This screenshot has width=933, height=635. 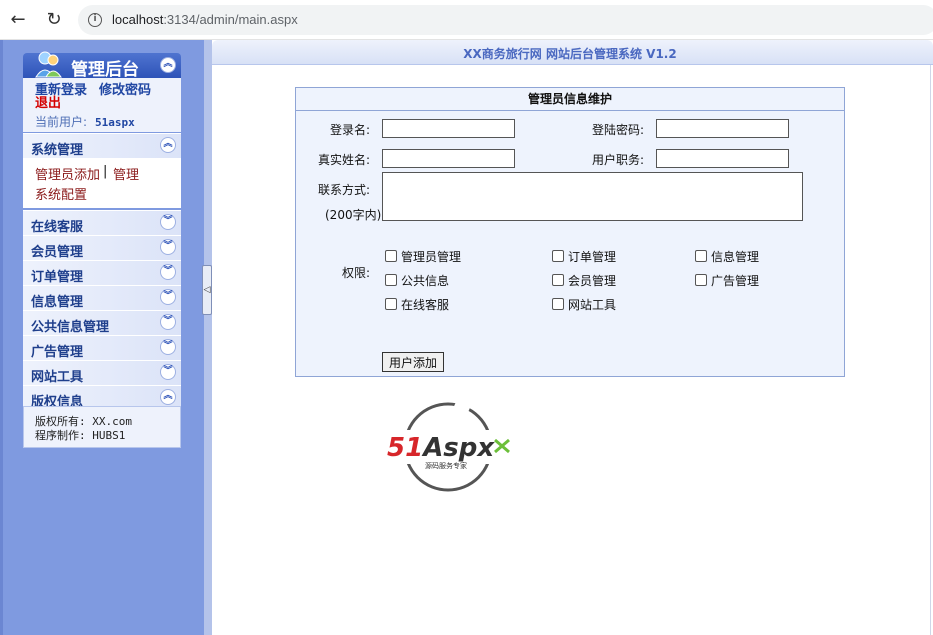 I want to click on menu-title: 管理后台, so click(x=105, y=70).